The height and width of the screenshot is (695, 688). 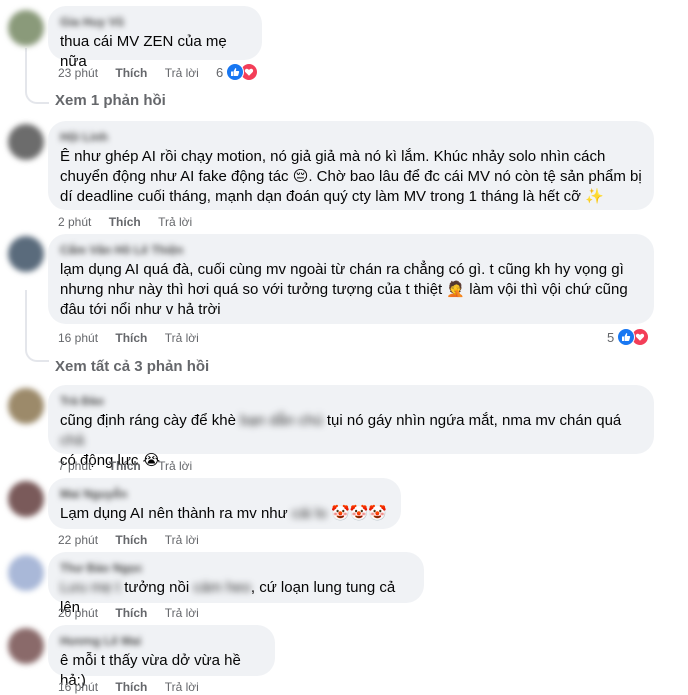 I want to click on comment-author: Mai Nguyễn, so click(x=224, y=494).